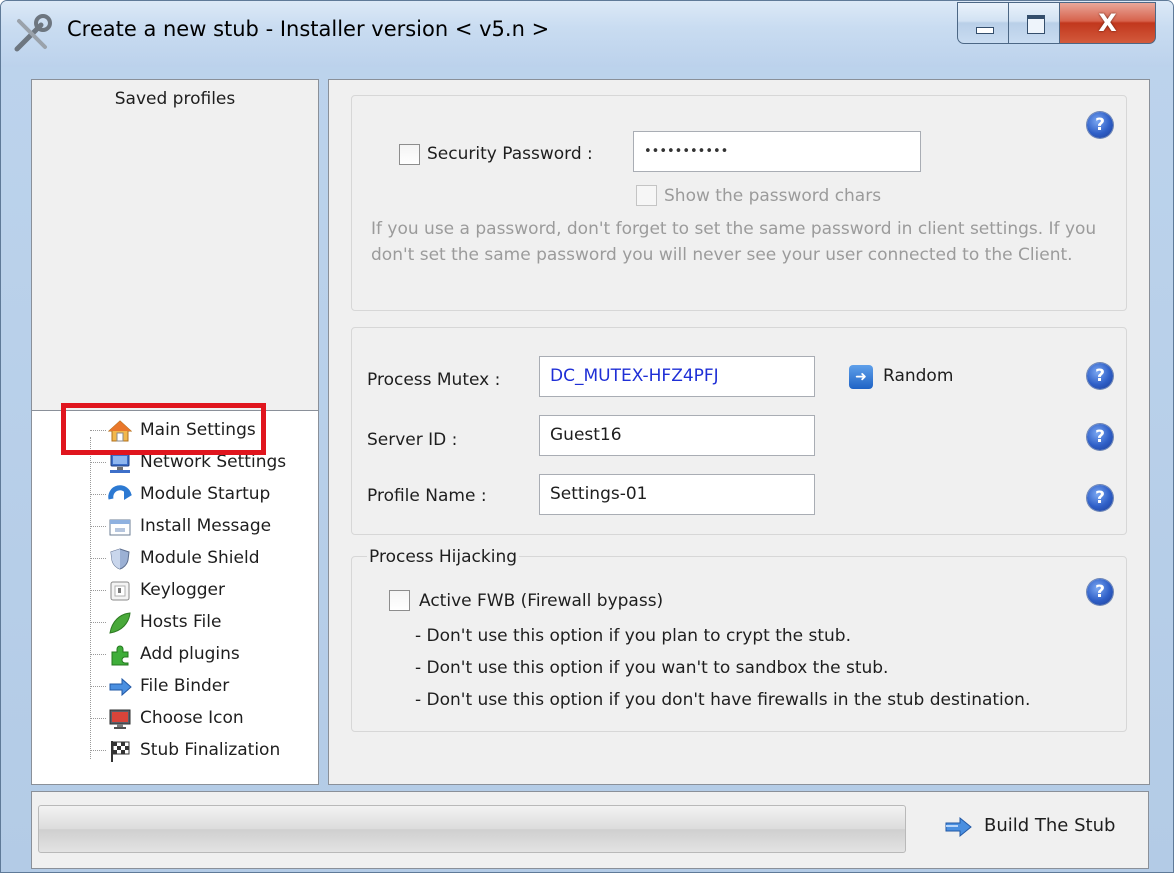 The width and height of the screenshot is (1174, 873). What do you see at coordinates (777, 151) in the screenshot?
I see `security-password-input: •••••••••••` at bounding box center [777, 151].